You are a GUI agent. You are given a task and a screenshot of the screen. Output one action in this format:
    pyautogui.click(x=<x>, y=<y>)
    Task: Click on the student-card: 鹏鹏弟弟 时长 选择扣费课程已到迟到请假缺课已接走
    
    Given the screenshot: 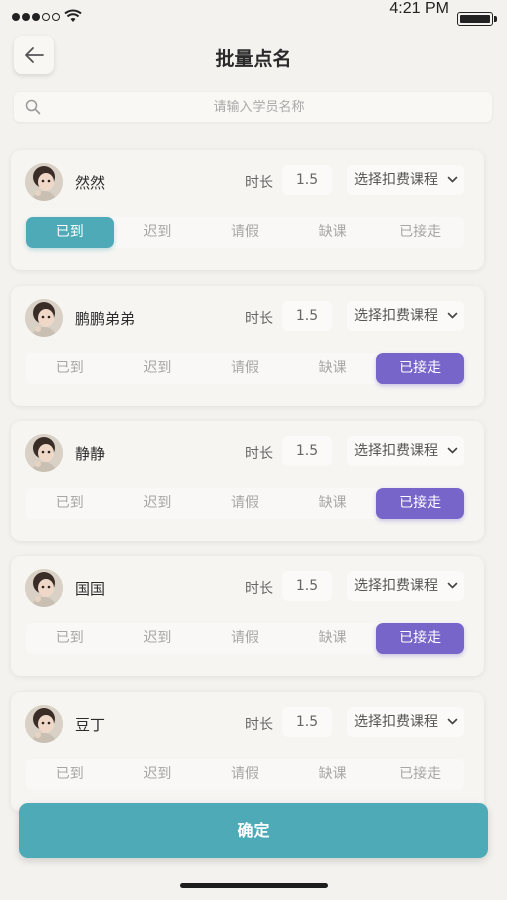 What is the action you would take?
    pyautogui.click(x=247, y=346)
    